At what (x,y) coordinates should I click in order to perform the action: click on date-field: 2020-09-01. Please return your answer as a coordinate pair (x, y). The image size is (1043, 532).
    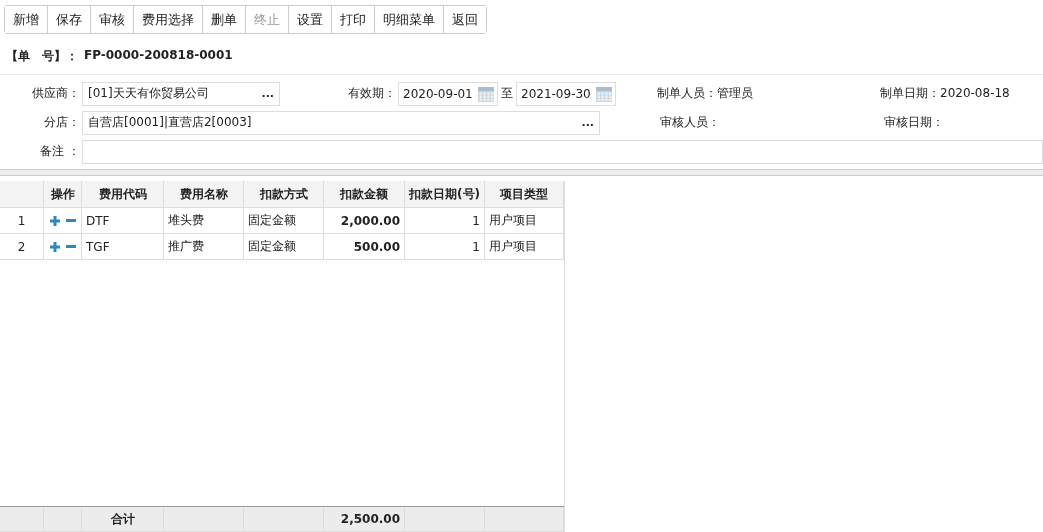
    Looking at the image, I should click on (448, 93).